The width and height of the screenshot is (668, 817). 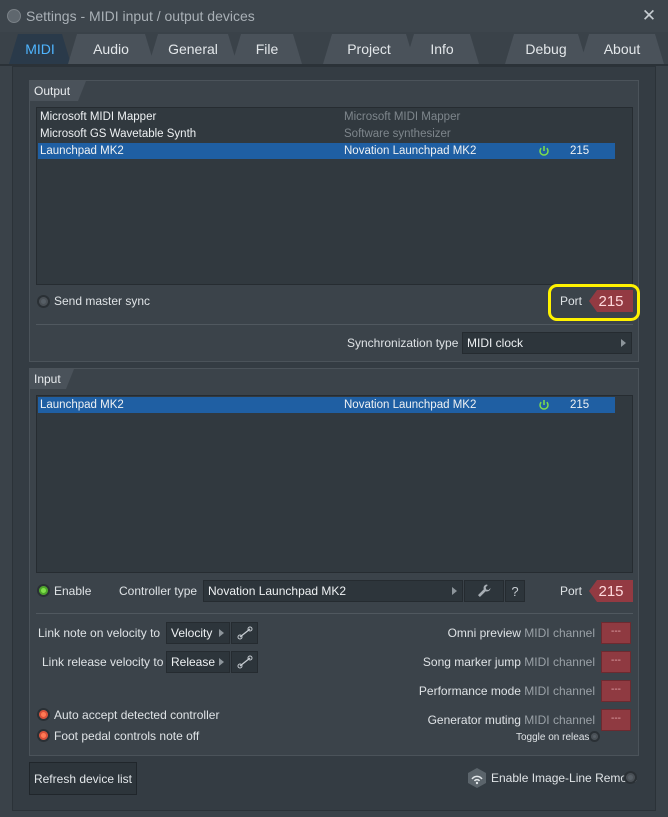 What do you see at coordinates (326, 151) in the screenshot?
I see `output-device-row-selected: Launchpad MK2 Novation Launchpad MK2 215` at bounding box center [326, 151].